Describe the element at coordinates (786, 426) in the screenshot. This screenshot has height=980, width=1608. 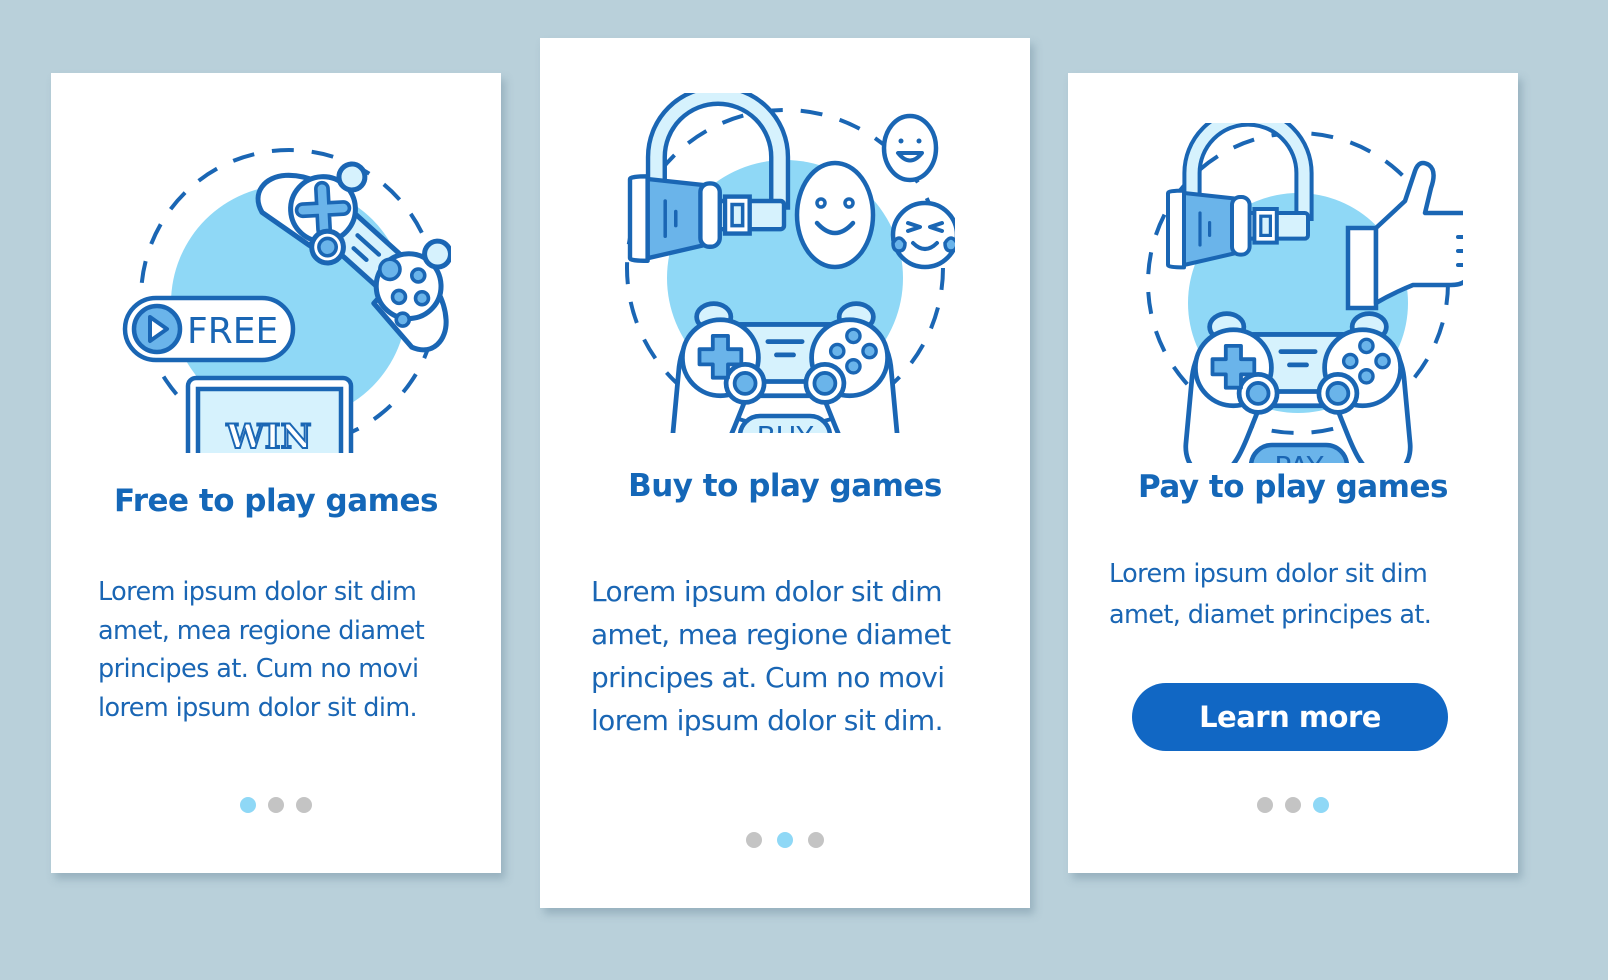
I see `buy-label: BUY` at that location.